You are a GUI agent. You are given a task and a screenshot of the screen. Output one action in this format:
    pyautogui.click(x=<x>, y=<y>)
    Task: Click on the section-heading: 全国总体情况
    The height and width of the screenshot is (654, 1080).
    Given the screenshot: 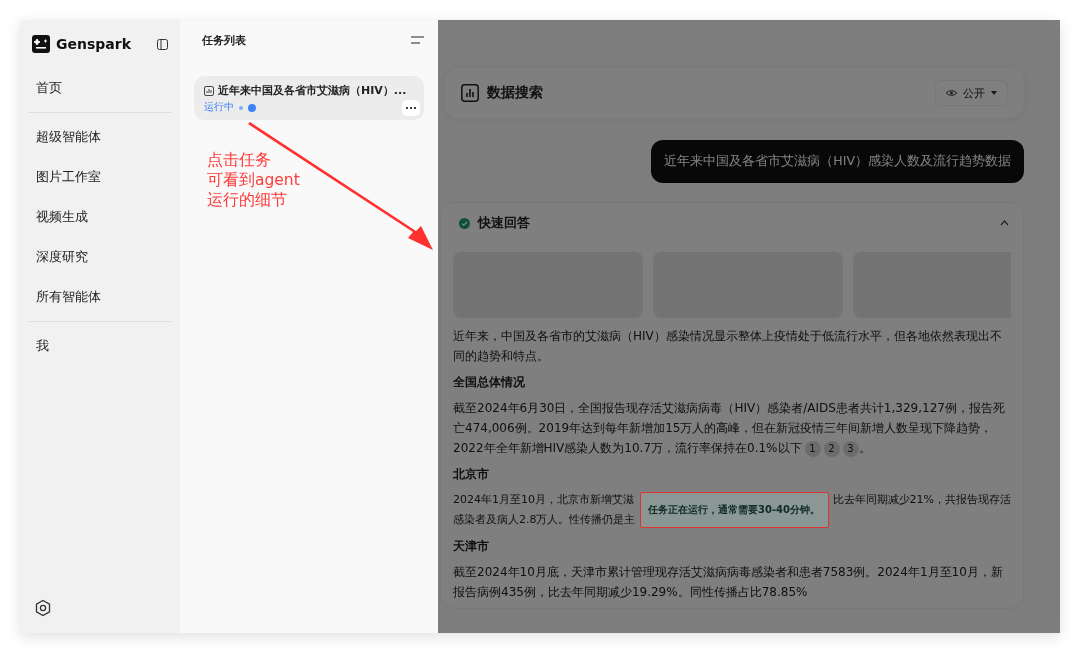 What is the action you would take?
    pyautogui.click(x=489, y=382)
    